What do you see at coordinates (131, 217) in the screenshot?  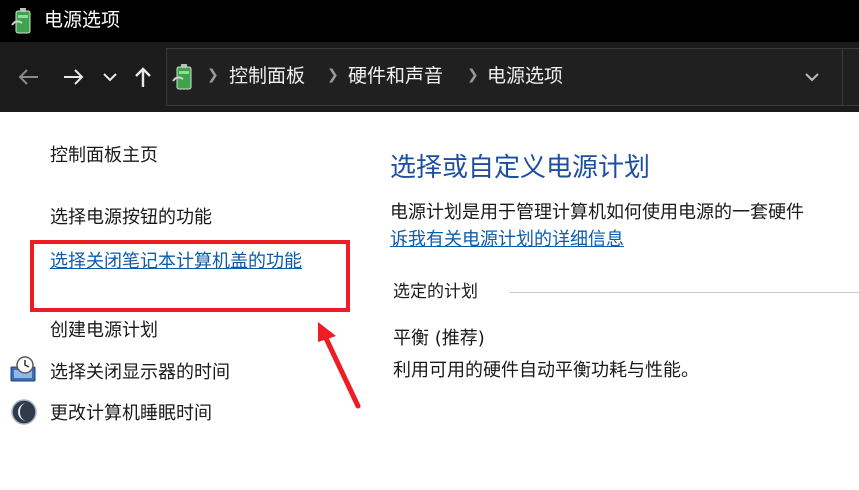 I see `sidebar-link-power-buttons: 选择电源按钮的功能` at bounding box center [131, 217].